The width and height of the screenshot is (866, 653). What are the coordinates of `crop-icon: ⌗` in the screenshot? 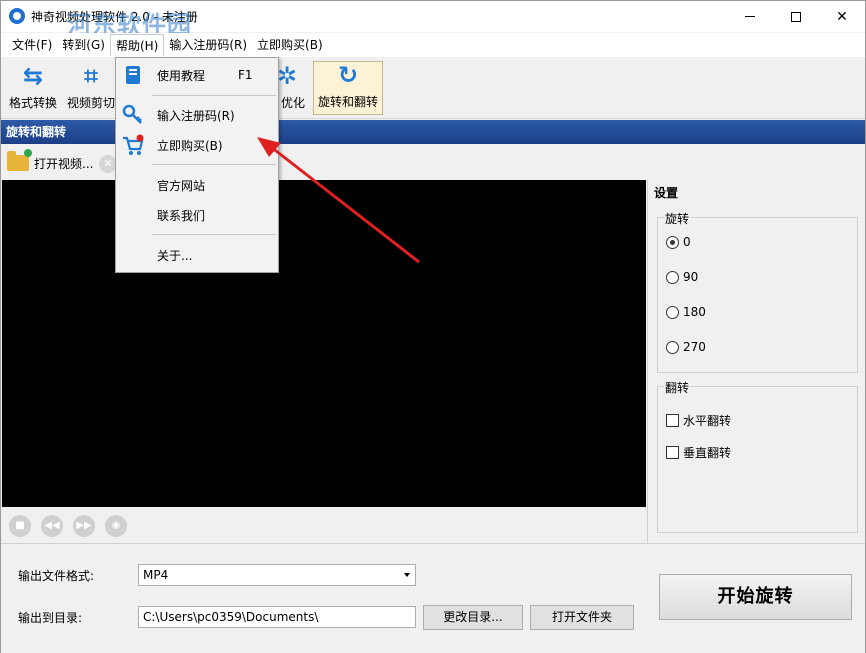 It's located at (91, 76).